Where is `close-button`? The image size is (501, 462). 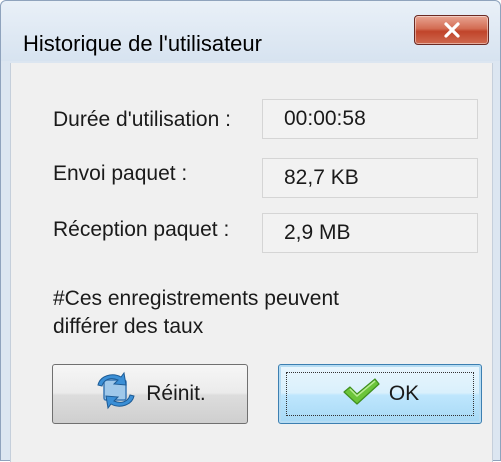
close-button is located at coordinates (451, 30).